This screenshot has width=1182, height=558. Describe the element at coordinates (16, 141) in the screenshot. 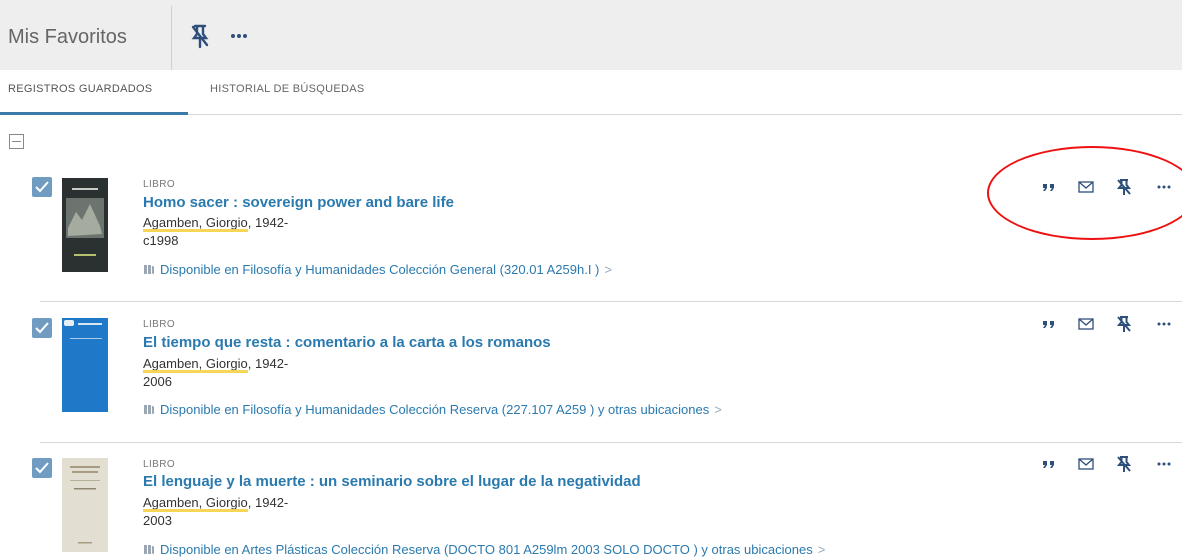

I see `select-all-checkbox` at that location.